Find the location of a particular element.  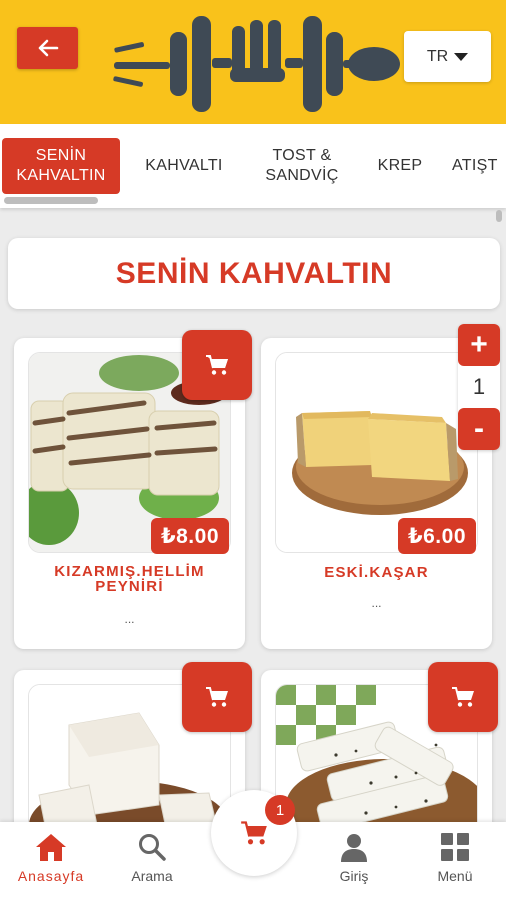

language-selector: TR is located at coordinates (447, 56).